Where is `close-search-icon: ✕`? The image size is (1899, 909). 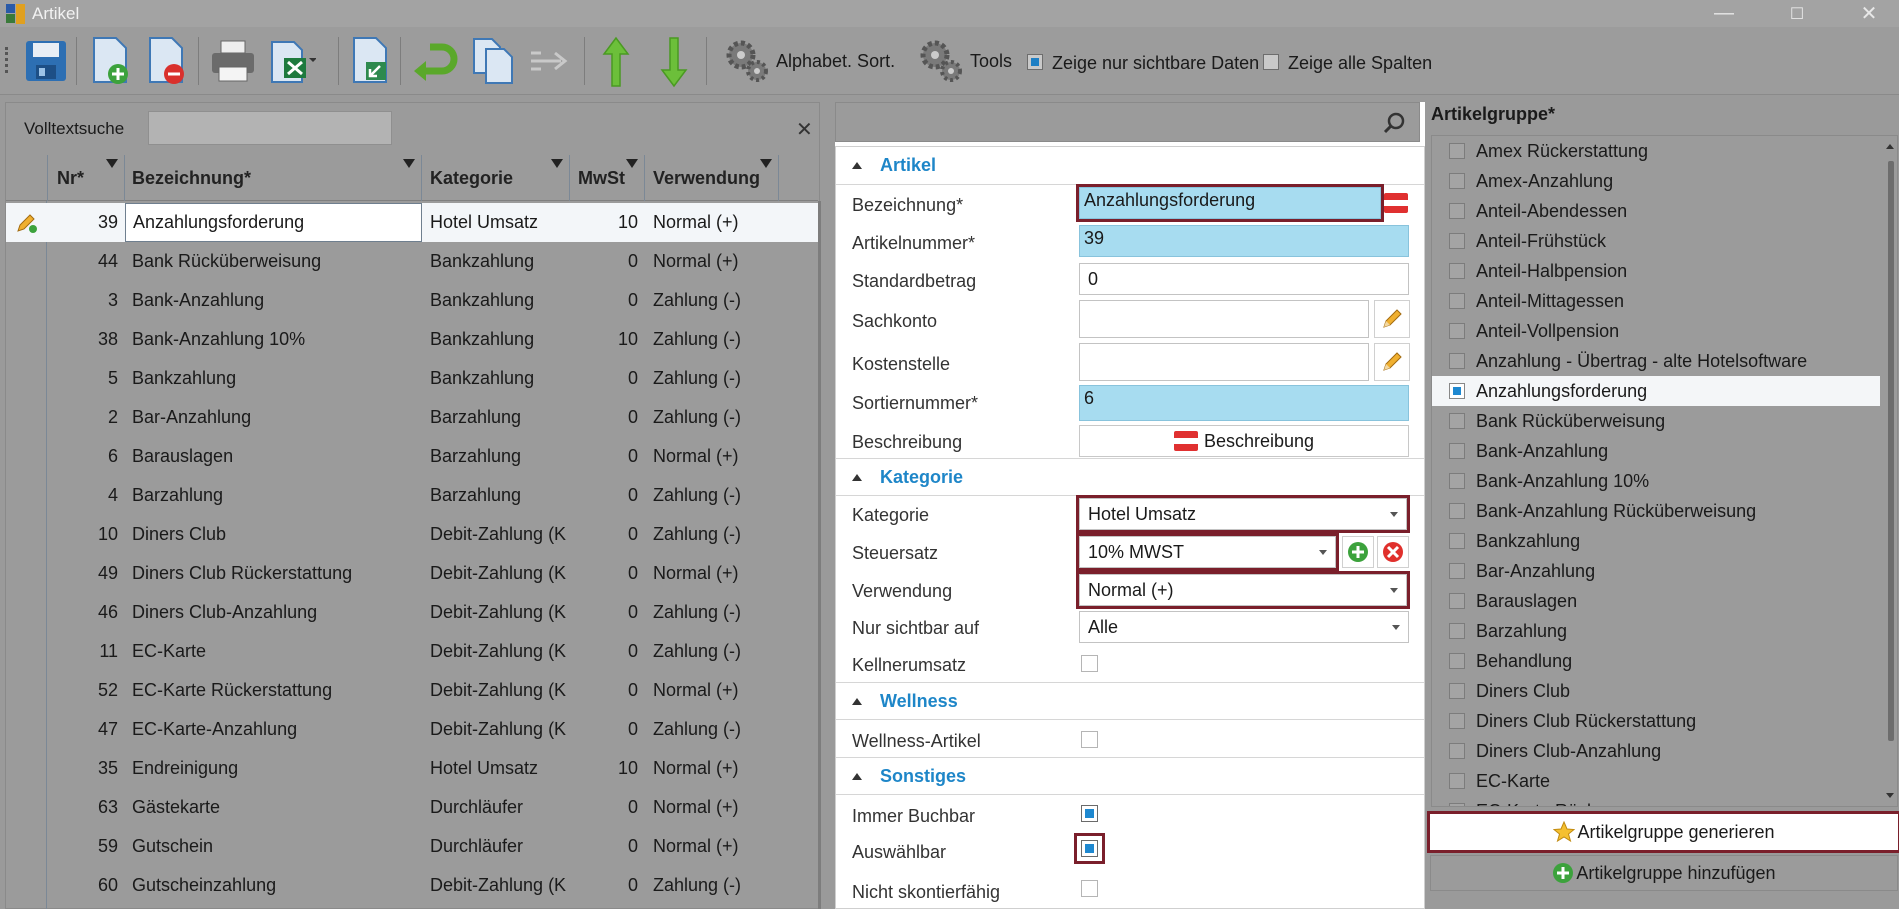 close-search-icon: ✕ is located at coordinates (804, 129).